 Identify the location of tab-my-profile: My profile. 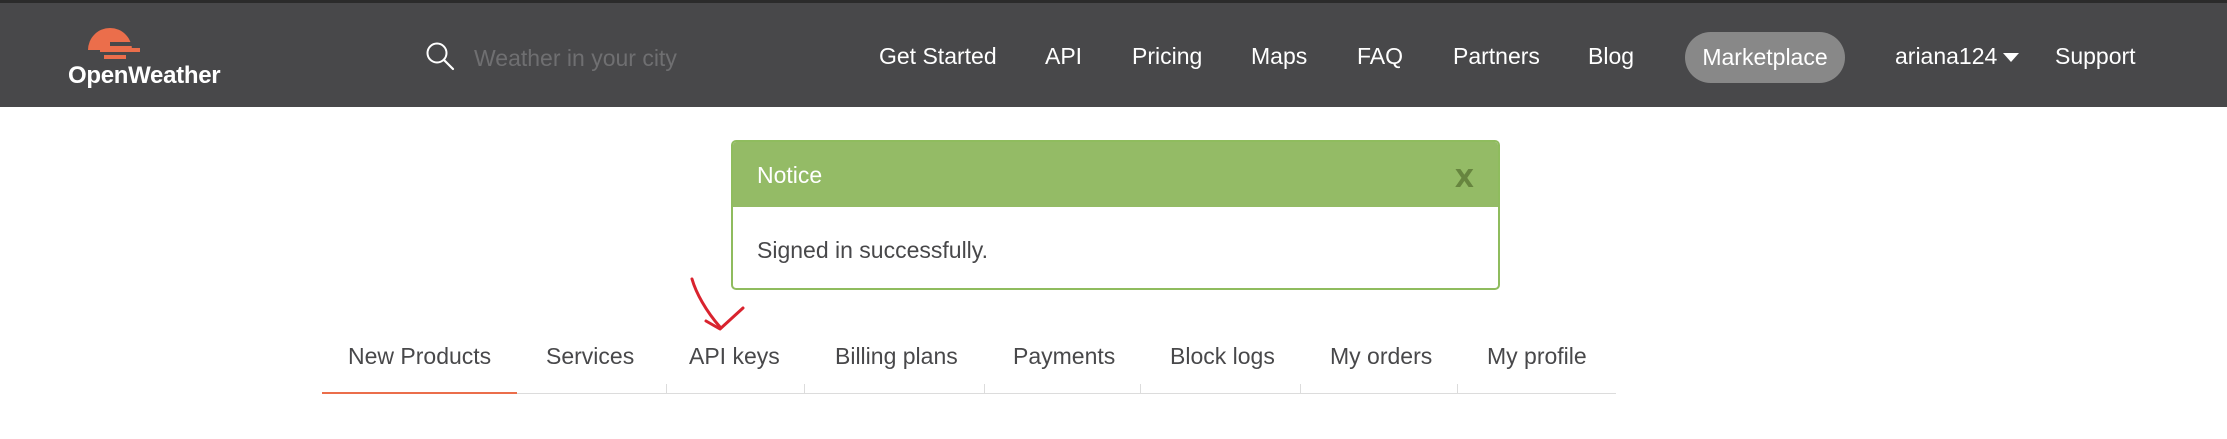
(1537, 356).